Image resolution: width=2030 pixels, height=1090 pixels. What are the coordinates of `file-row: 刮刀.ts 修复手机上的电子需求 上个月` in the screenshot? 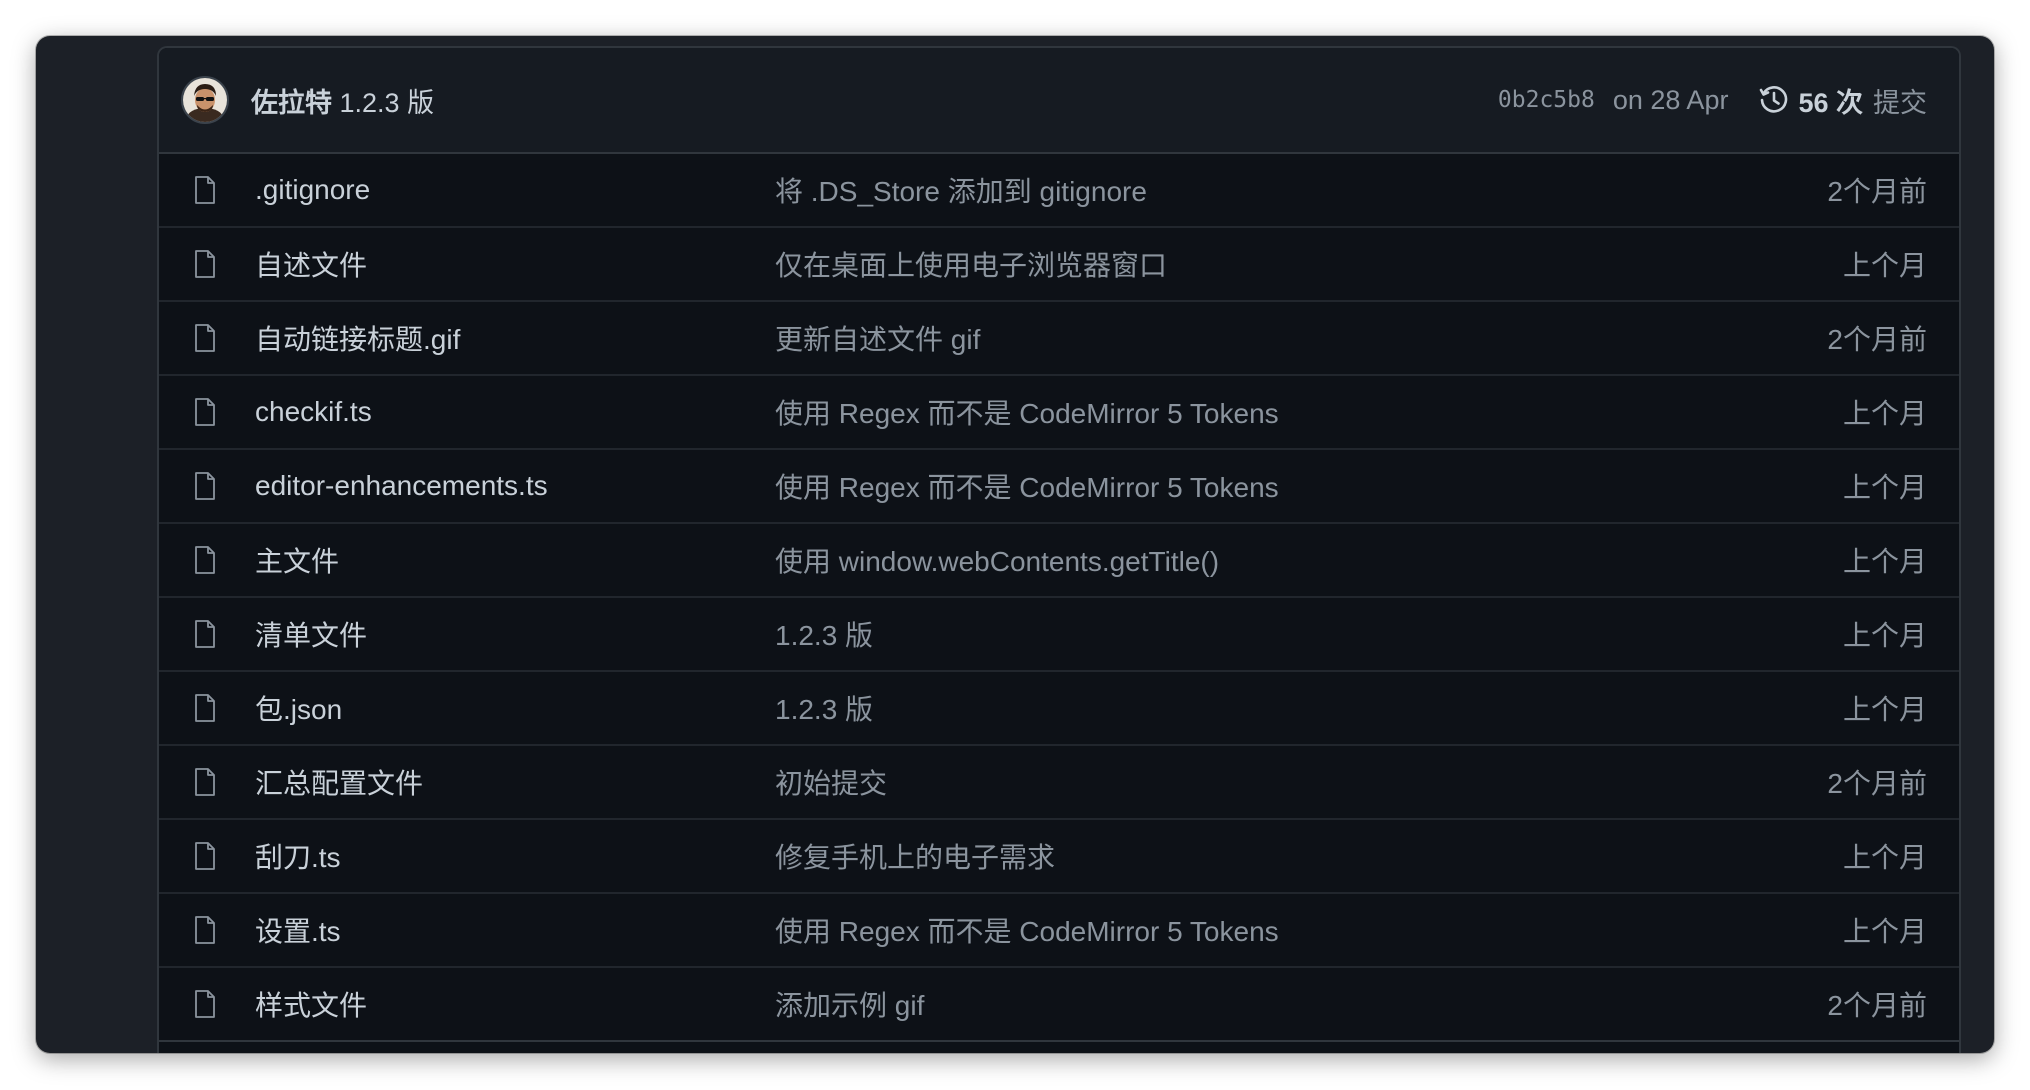 It's located at (1059, 857).